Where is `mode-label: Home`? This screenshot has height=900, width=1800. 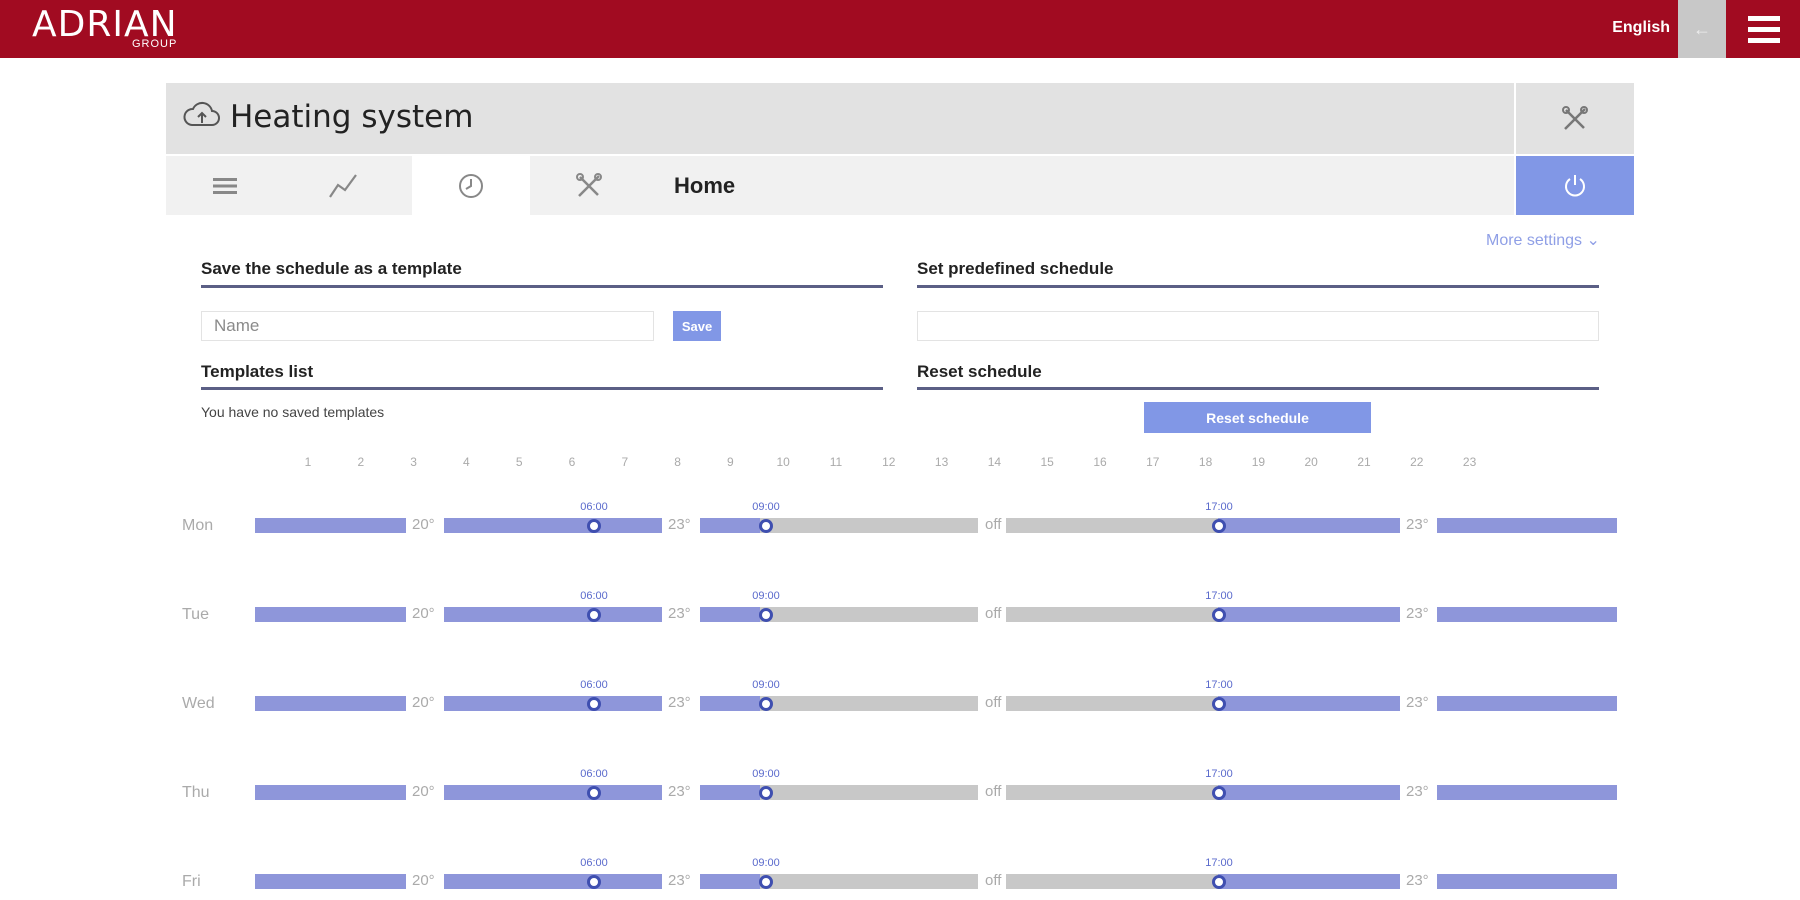
mode-label: Home is located at coordinates (705, 185).